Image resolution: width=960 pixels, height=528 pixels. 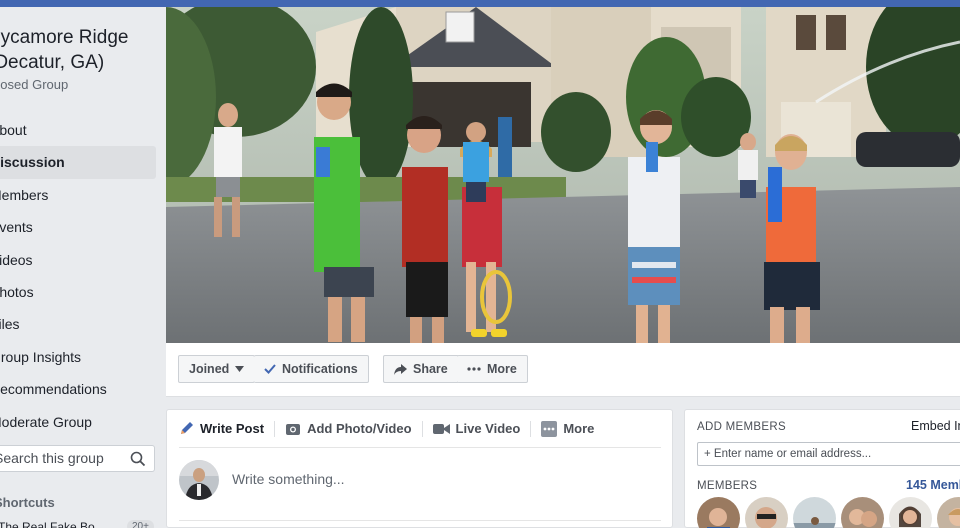 I want to click on group-name-line1: Sycamore Ridge, so click(x=64, y=37).